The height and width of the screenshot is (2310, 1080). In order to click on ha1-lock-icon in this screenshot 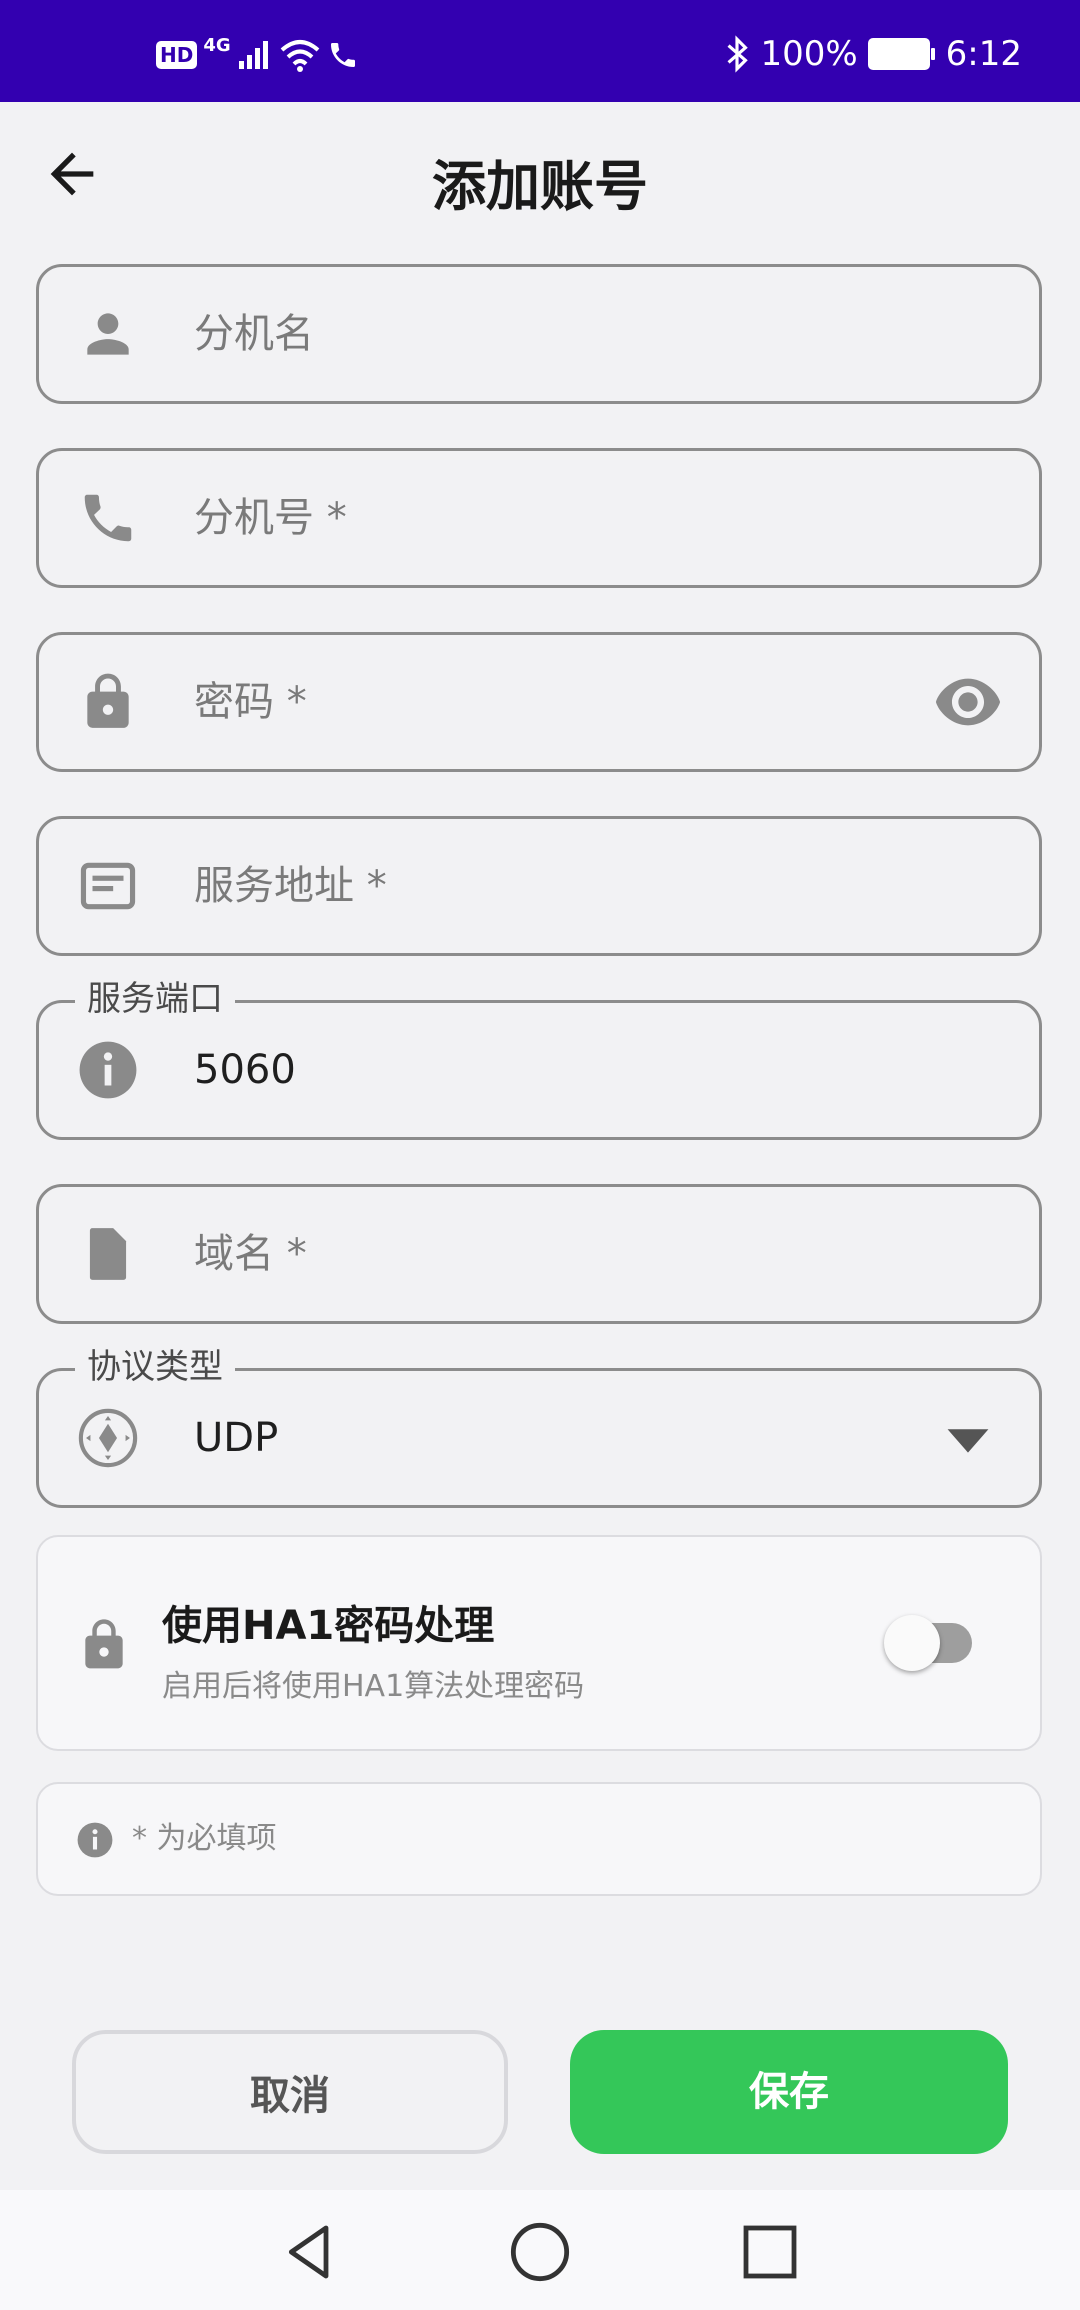, I will do `click(104, 1644)`.